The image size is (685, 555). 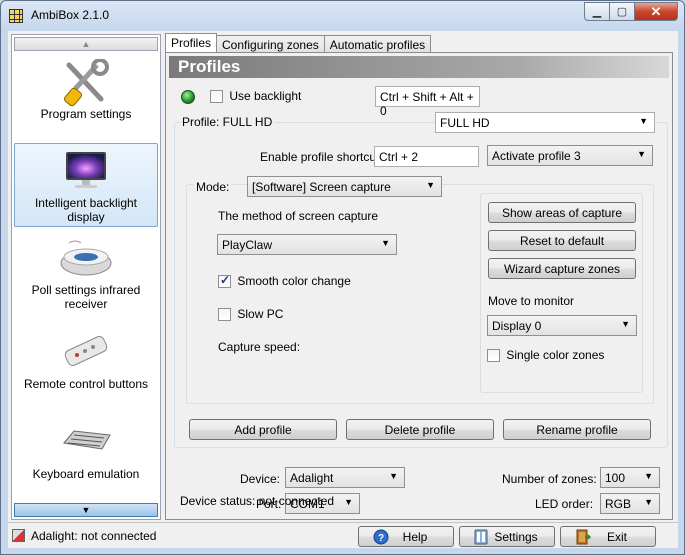 What do you see at coordinates (265, 96) in the screenshot?
I see `use-backlight-label: Use backlight` at bounding box center [265, 96].